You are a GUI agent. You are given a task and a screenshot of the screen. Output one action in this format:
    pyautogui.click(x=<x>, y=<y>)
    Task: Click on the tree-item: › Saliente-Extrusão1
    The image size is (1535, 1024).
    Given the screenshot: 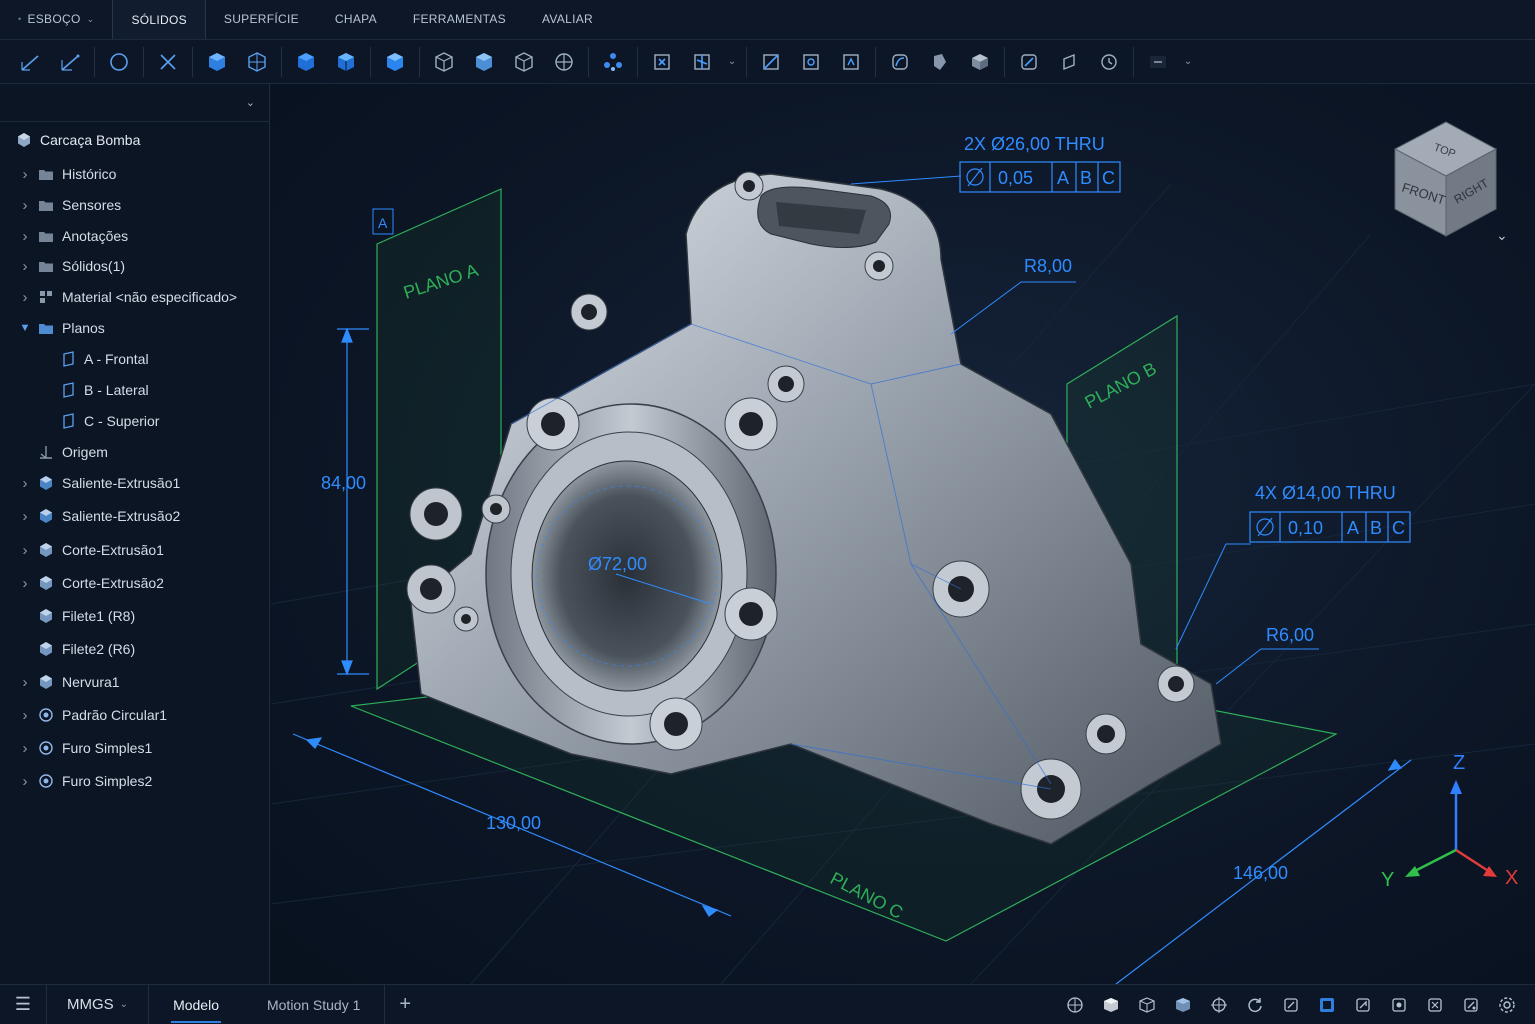 What is the action you would take?
    pyautogui.click(x=99, y=483)
    